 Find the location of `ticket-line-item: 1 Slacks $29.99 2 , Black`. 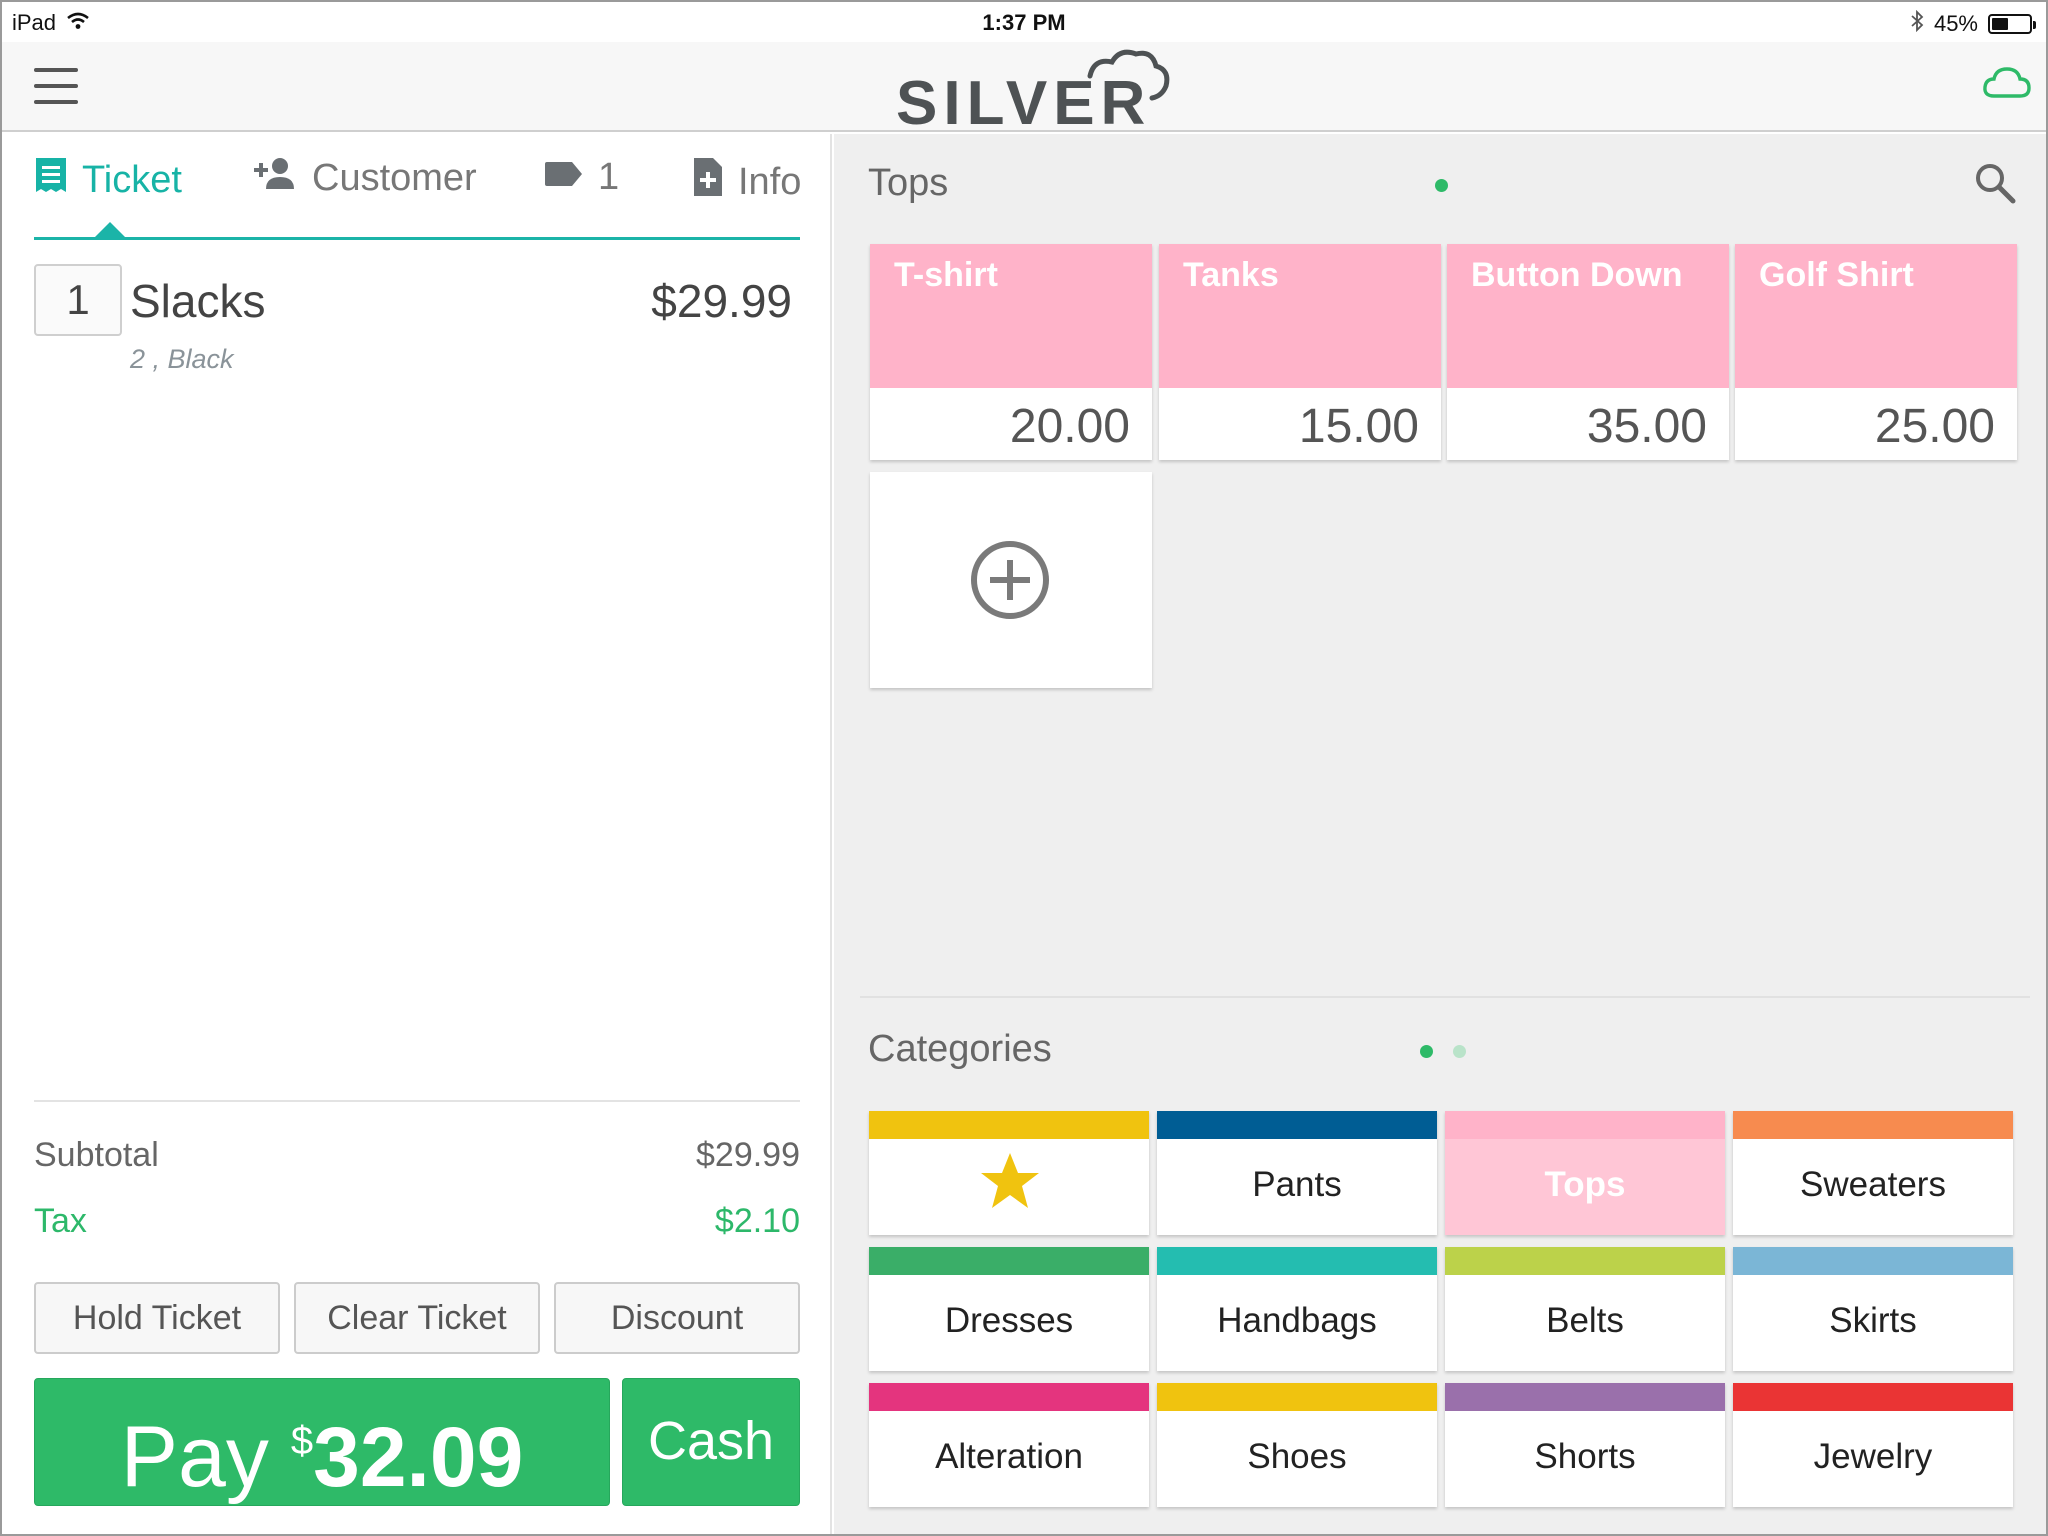

ticket-line-item: 1 Slacks $29.99 2 , Black is located at coordinates (417, 319).